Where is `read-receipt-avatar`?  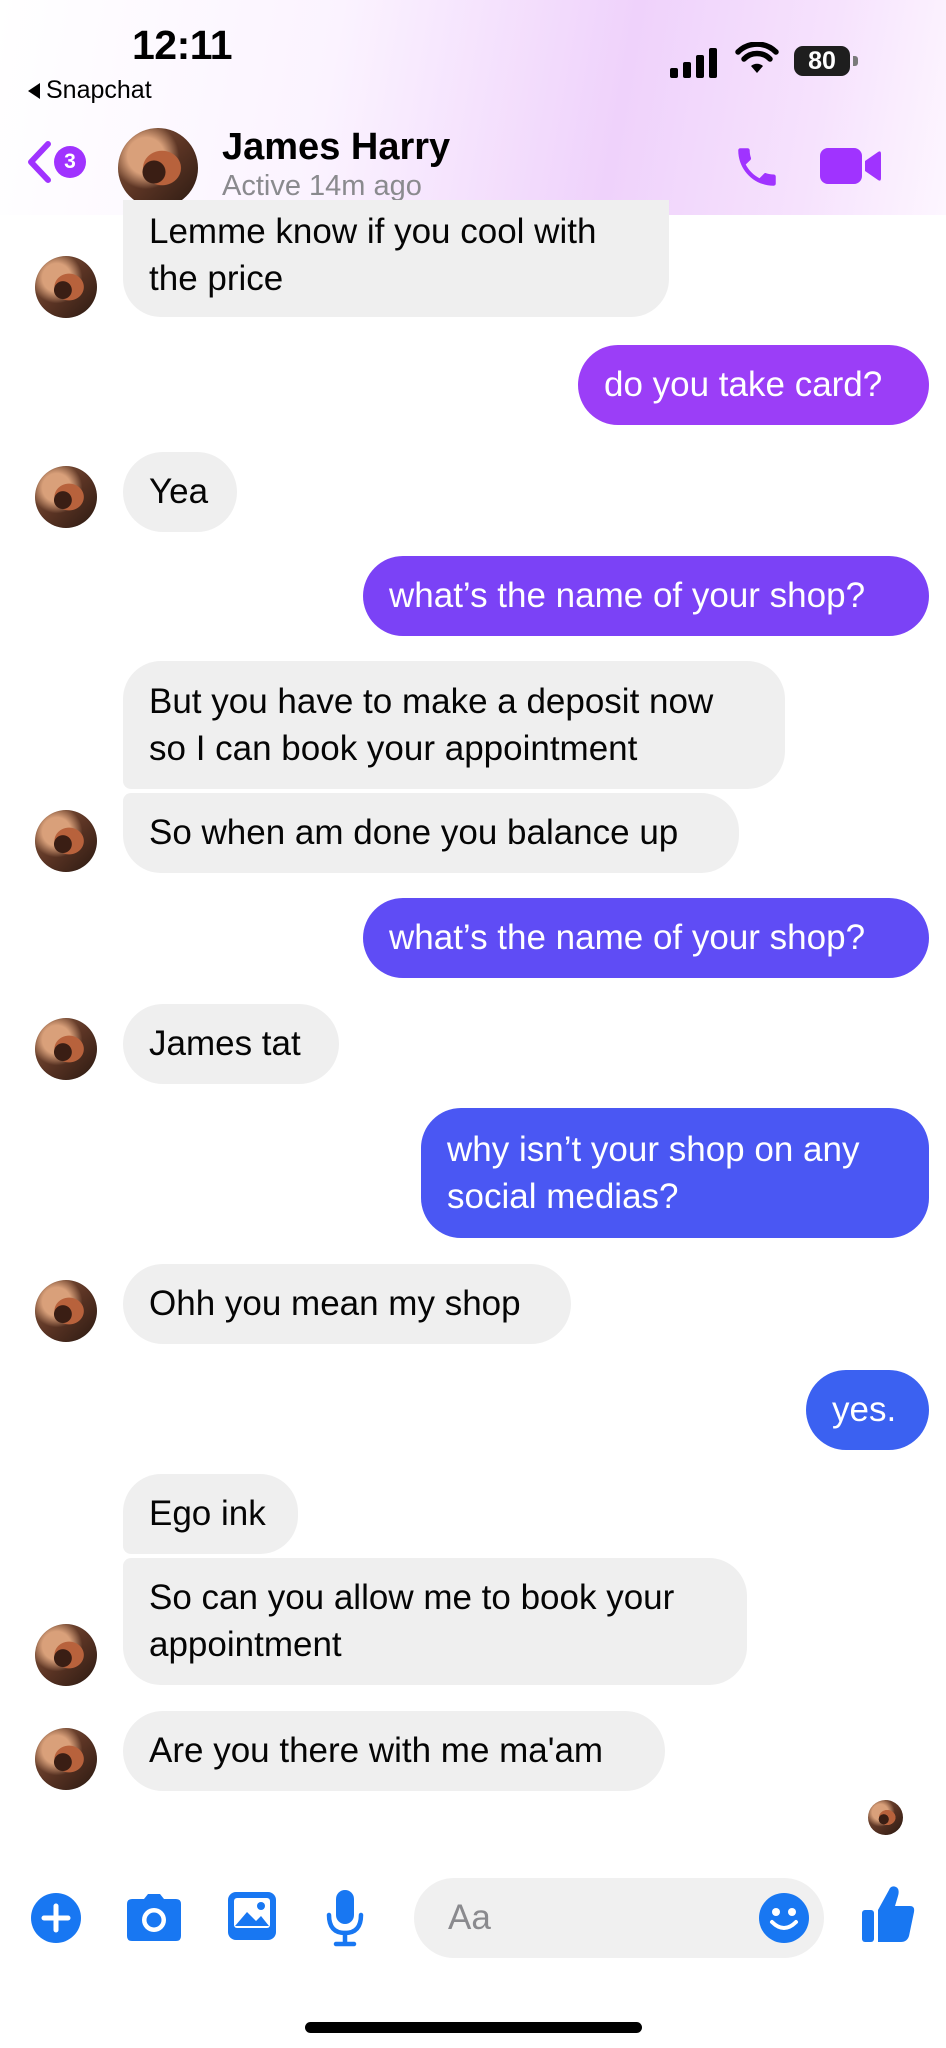 read-receipt-avatar is located at coordinates (885, 1817).